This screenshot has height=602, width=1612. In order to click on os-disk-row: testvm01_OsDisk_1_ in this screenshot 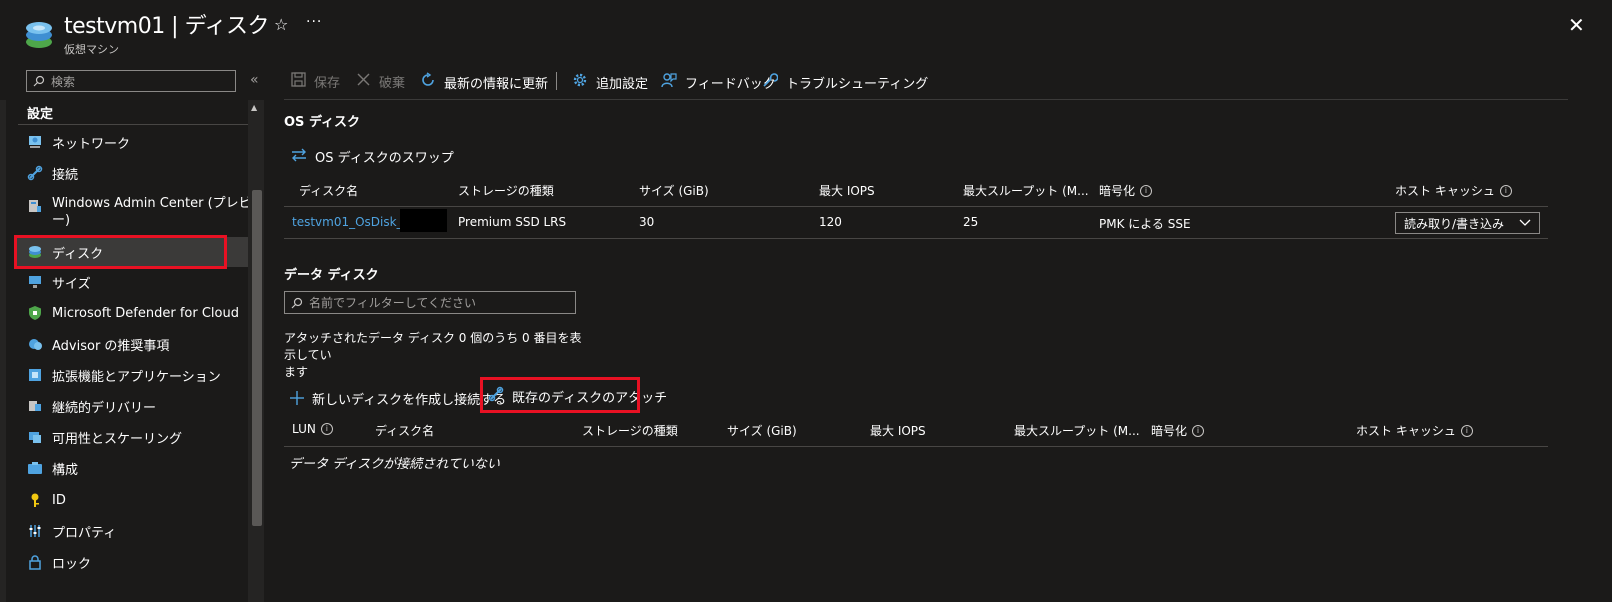, I will do `click(354, 222)`.